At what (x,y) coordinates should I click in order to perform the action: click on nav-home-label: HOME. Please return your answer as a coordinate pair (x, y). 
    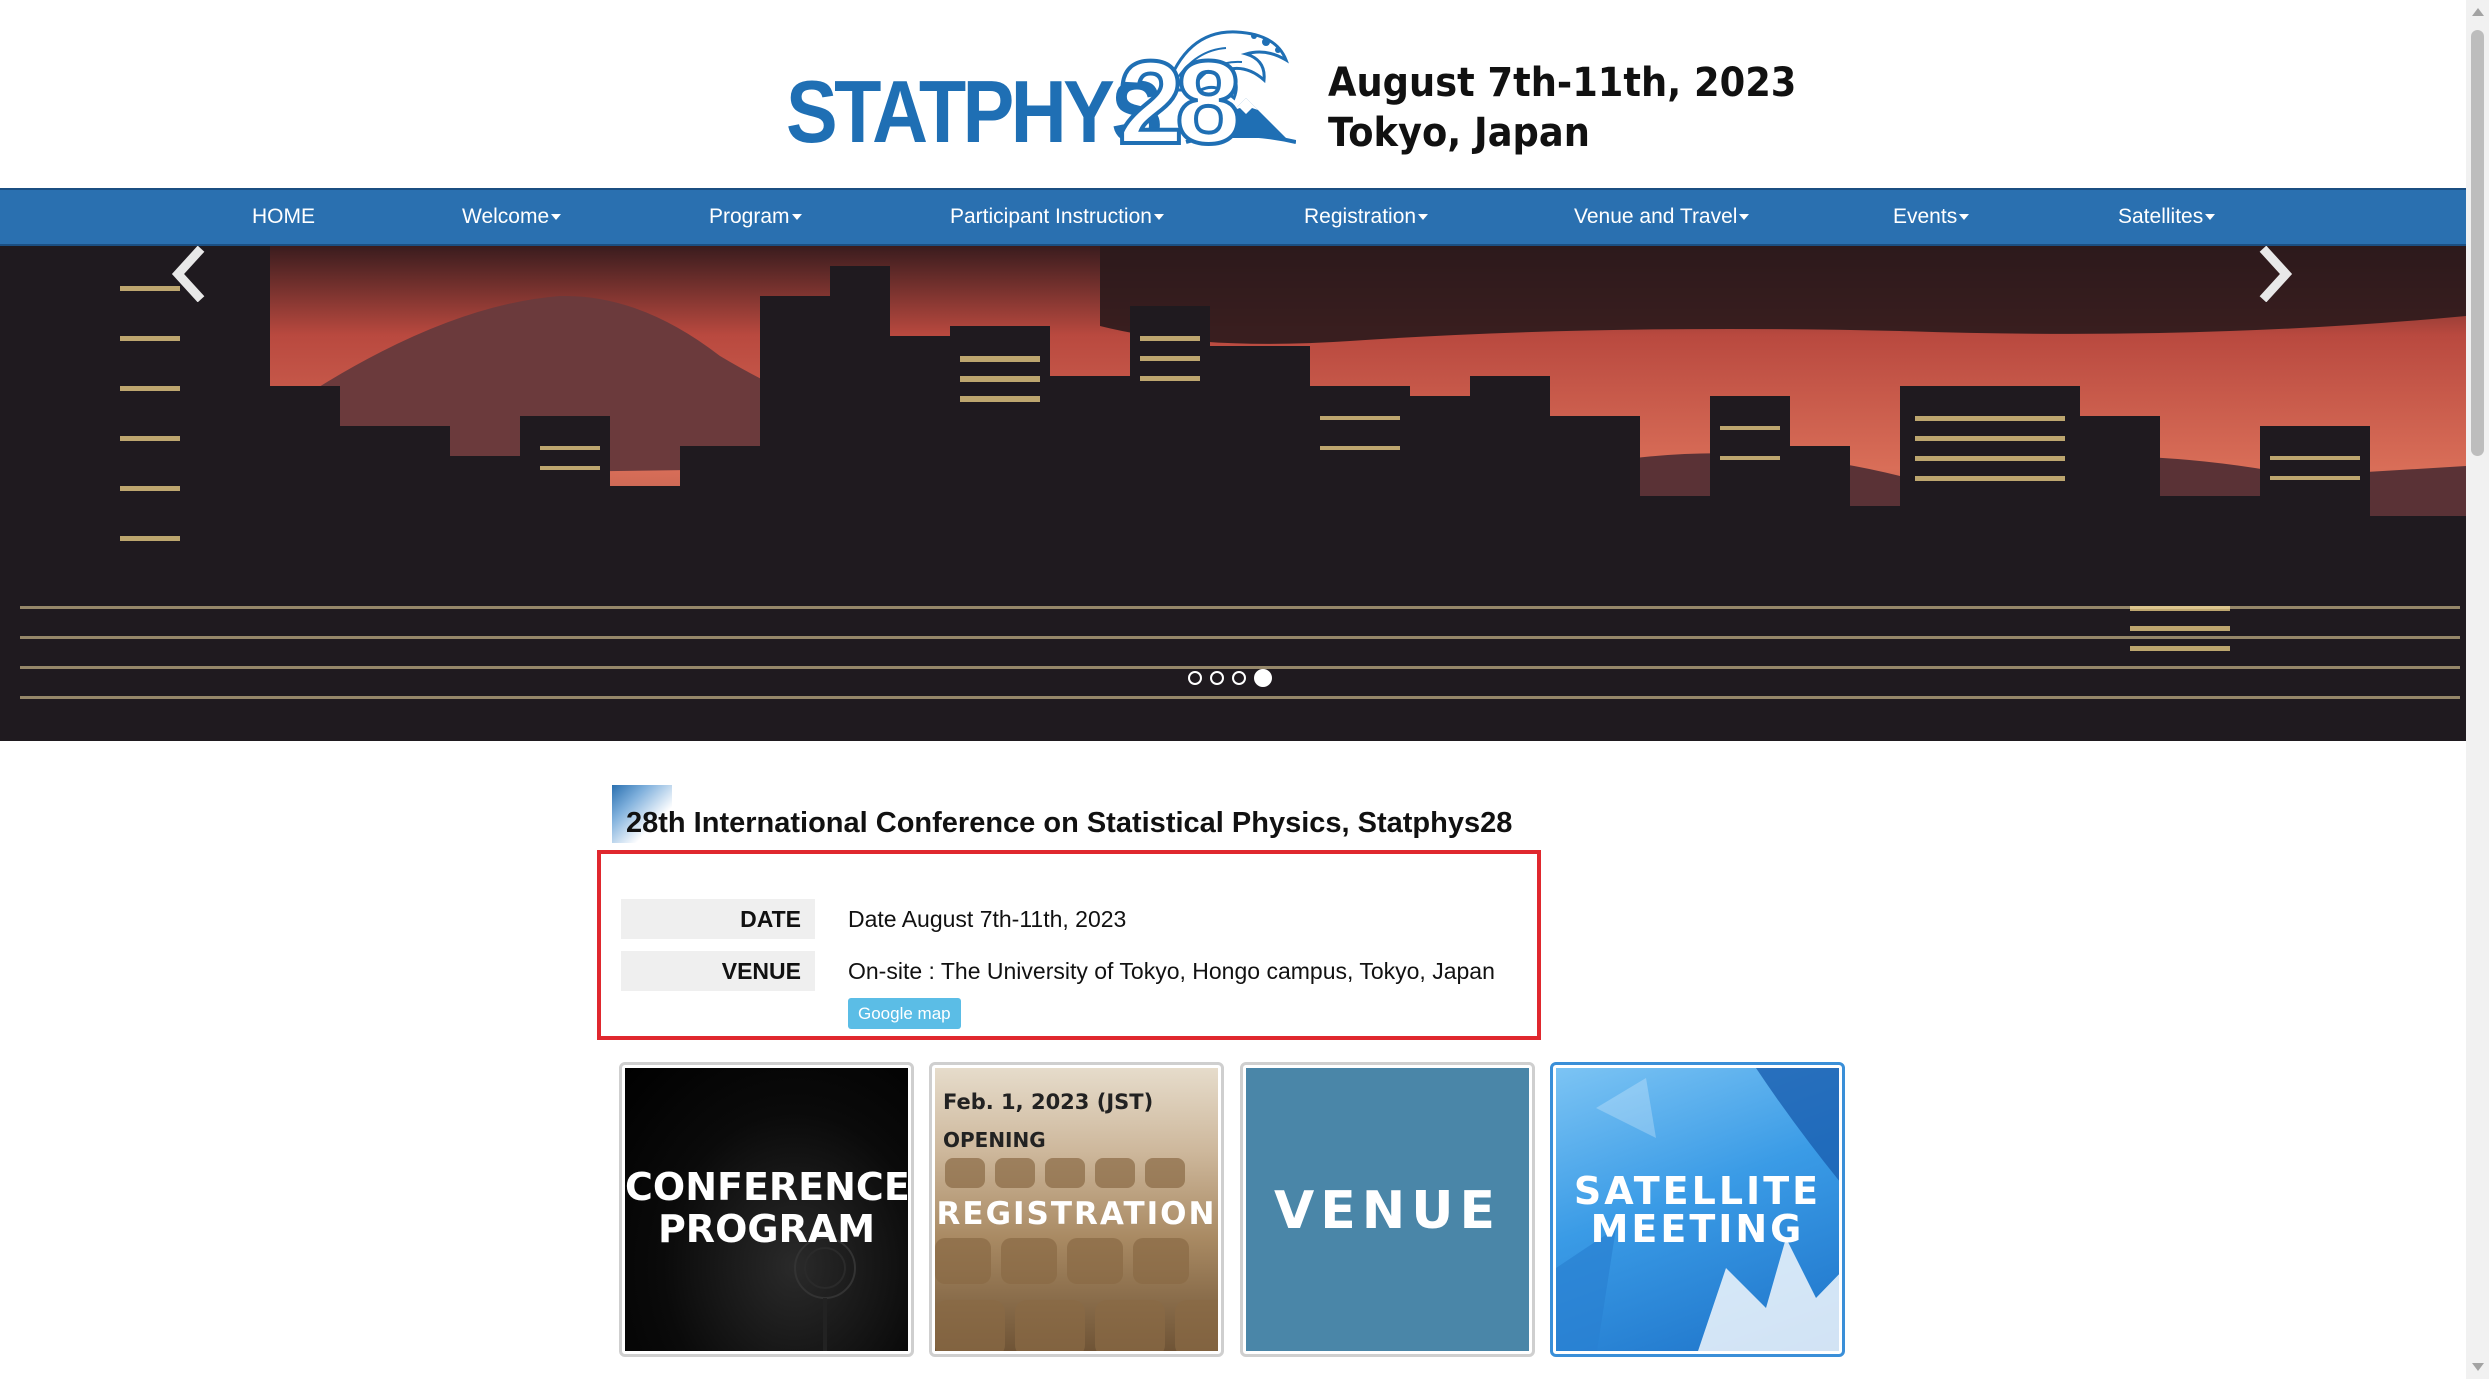
    Looking at the image, I should click on (283, 216).